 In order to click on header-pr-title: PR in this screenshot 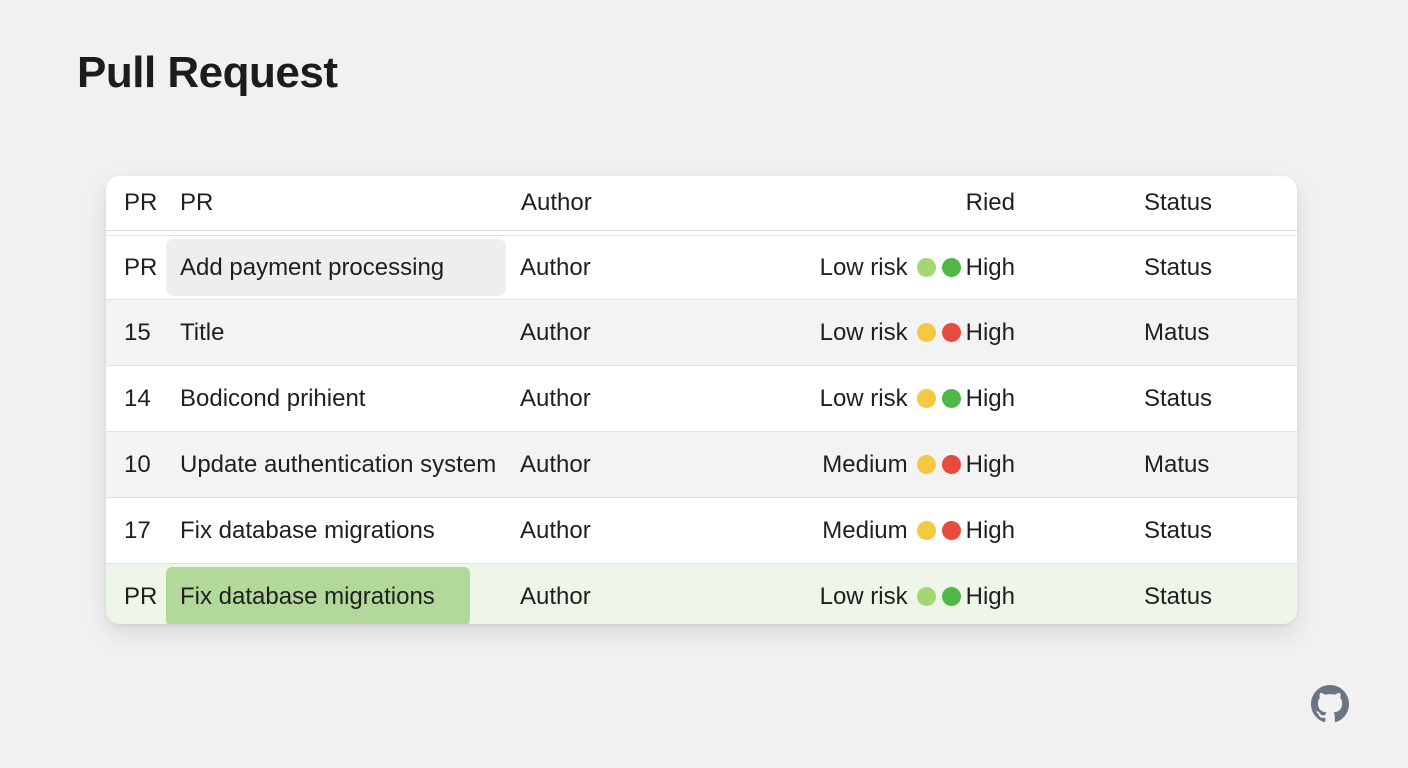, I will do `click(343, 203)`.